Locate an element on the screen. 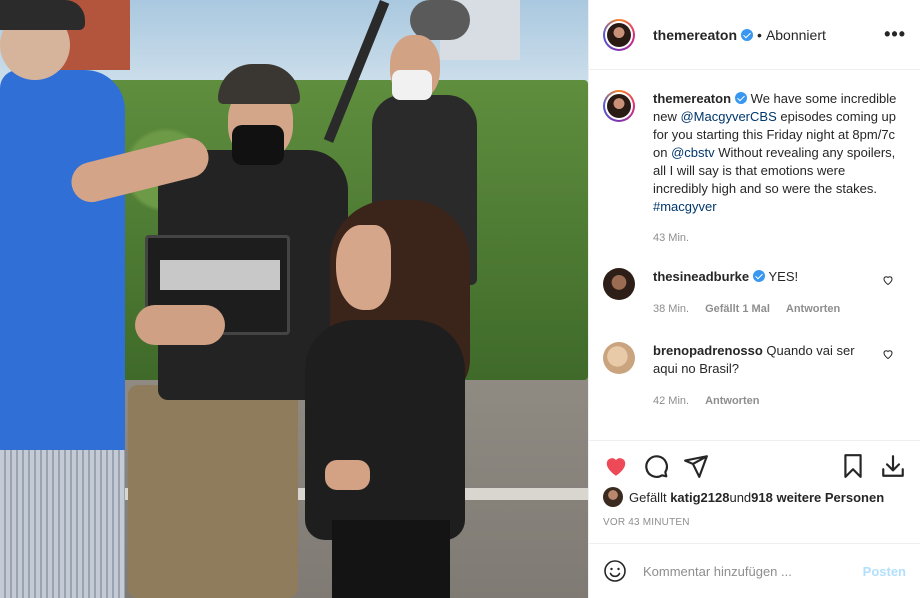  post-timestamp: VOR 43 MINUTEN is located at coordinates (754, 522).